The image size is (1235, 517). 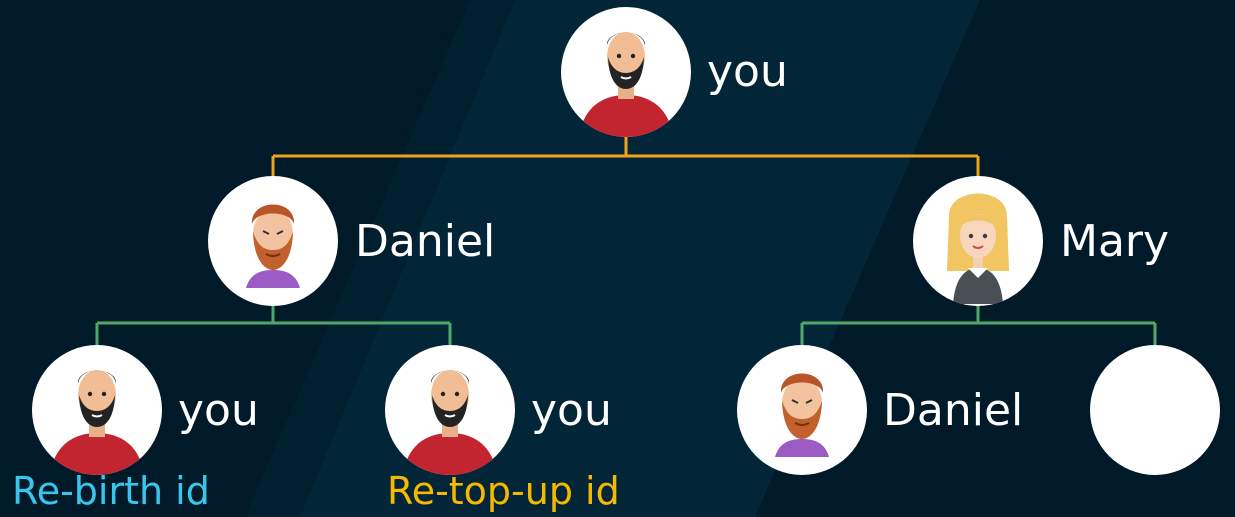 I want to click on right-node-avatar, so click(x=978, y=241).